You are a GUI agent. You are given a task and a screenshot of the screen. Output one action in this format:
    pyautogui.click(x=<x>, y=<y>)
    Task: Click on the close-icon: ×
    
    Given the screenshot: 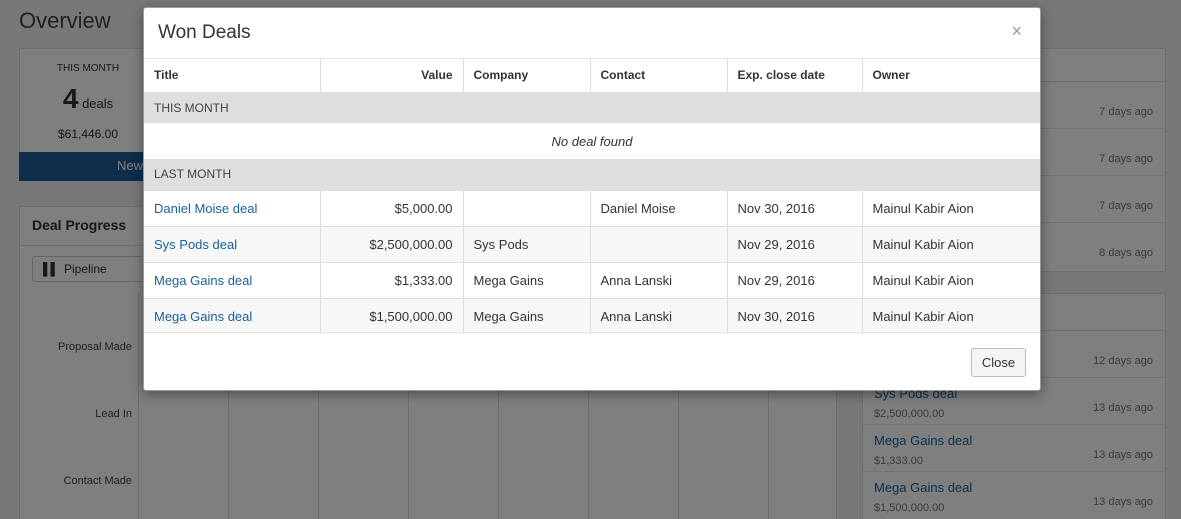 What is the action you would take?
    pyautogui.click(x=1016, y=31)
    